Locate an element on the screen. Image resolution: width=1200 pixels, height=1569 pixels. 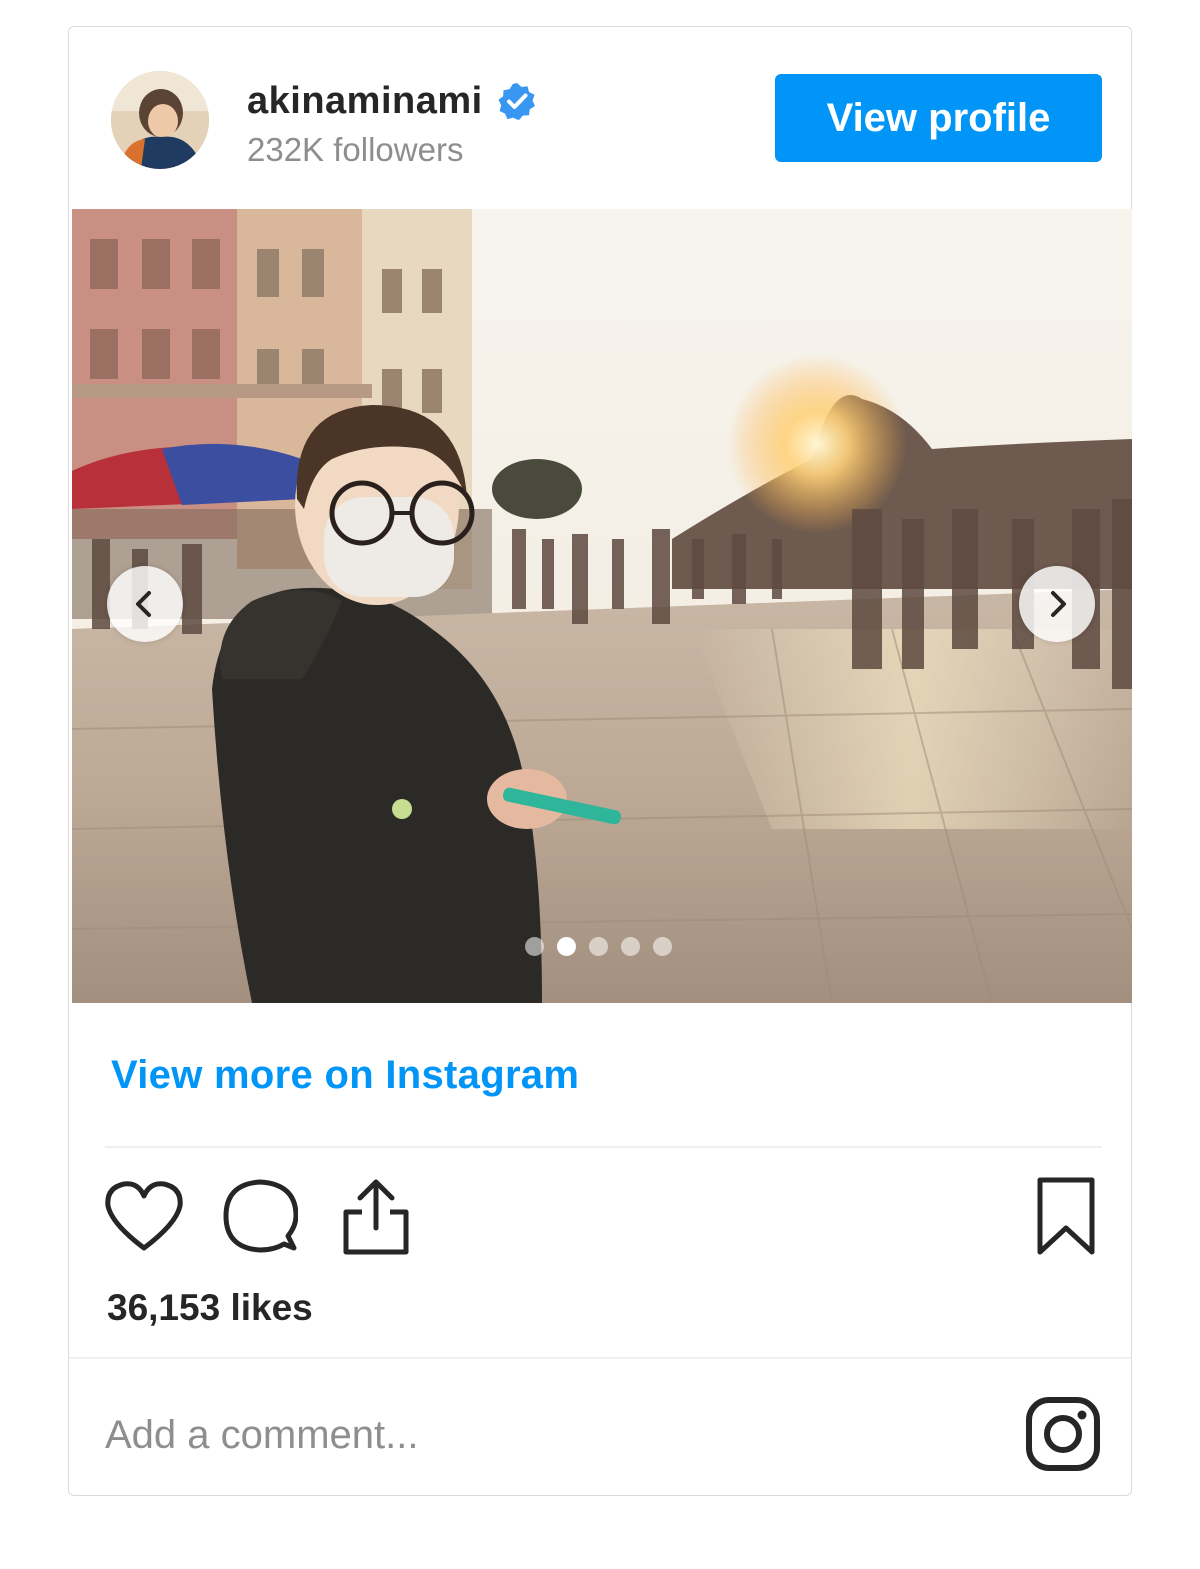
avatar is located at coordinates (160, 120).